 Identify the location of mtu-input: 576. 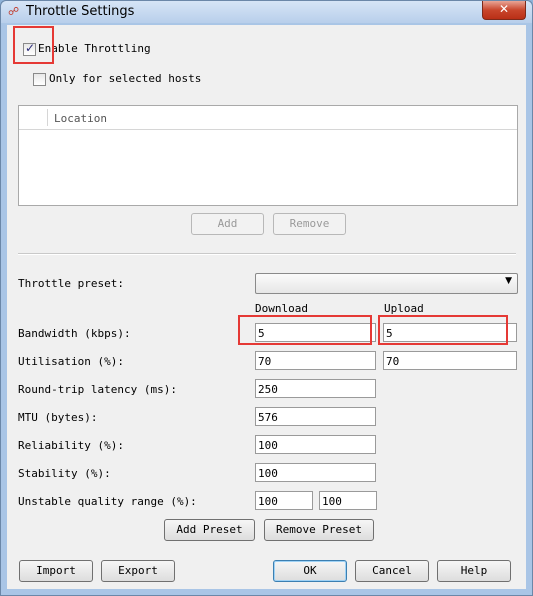
(315, 416).